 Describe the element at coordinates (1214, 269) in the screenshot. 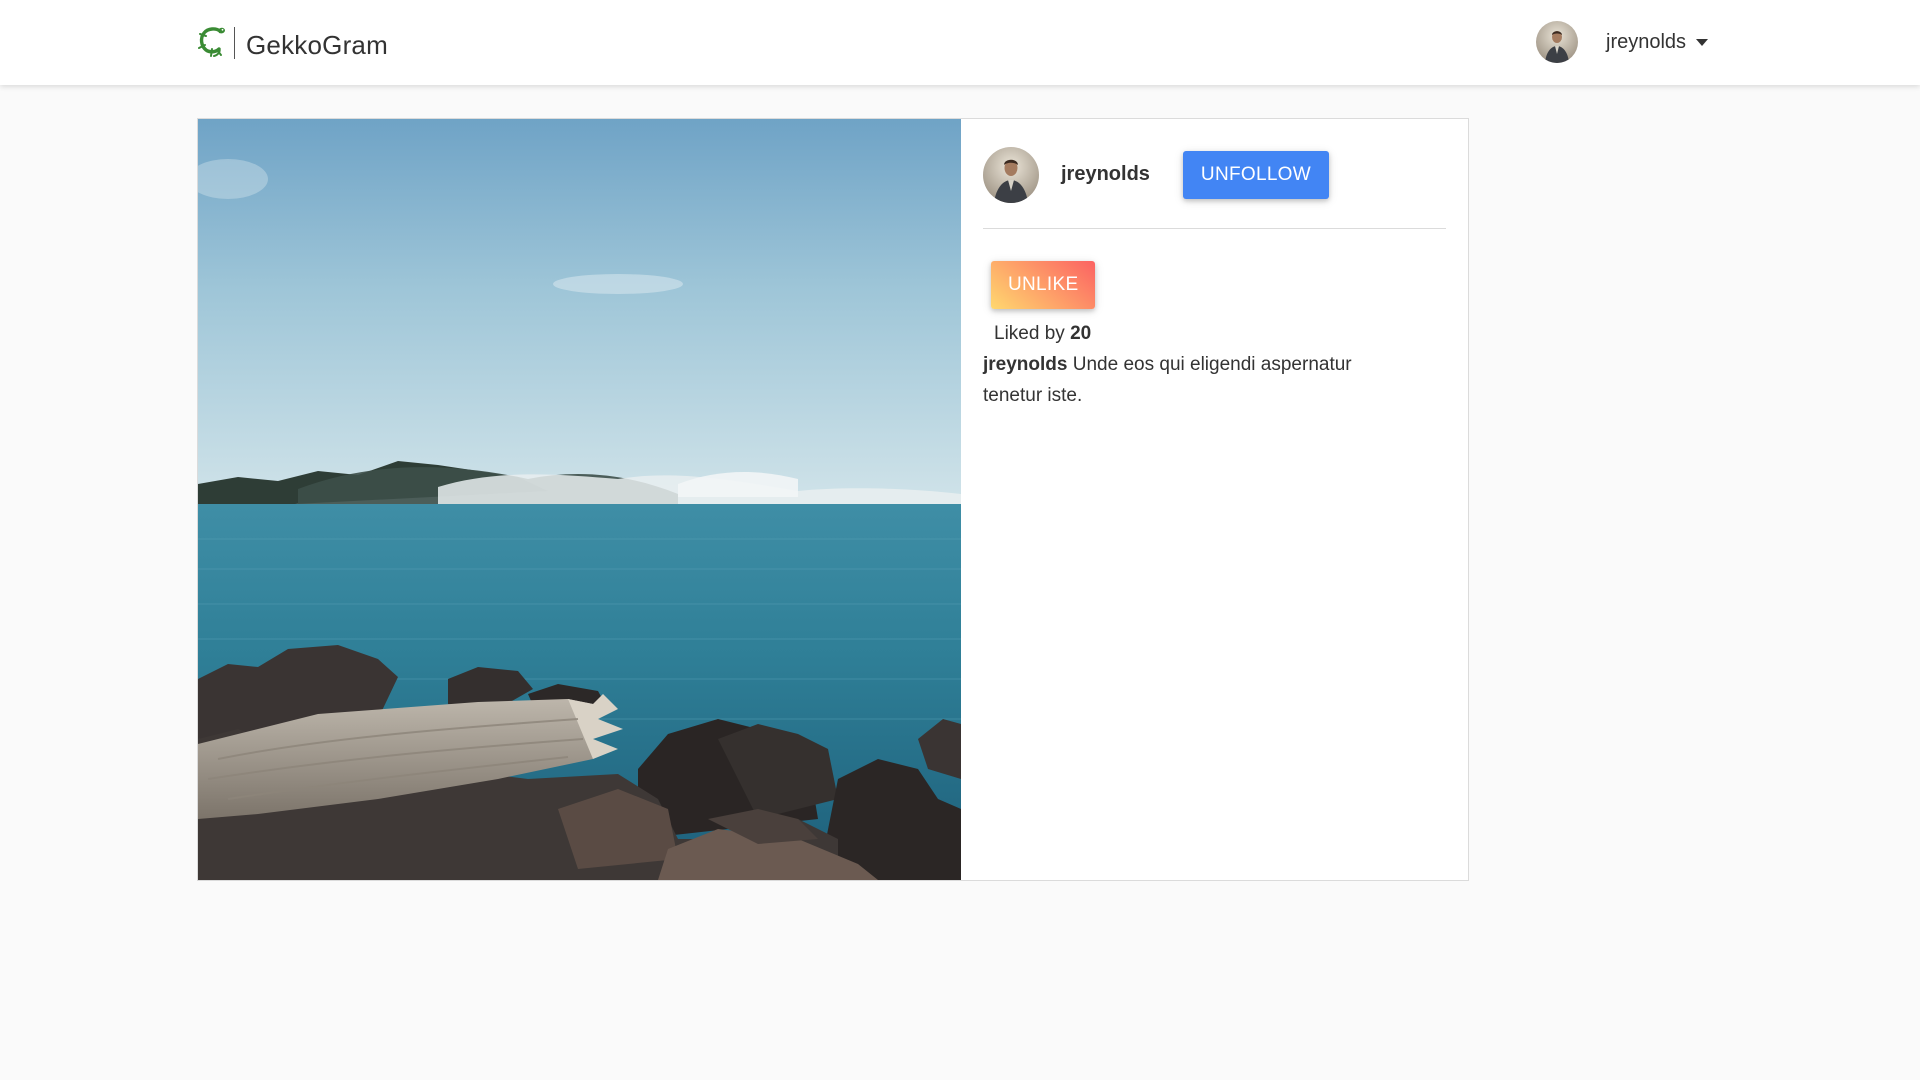

I see `post-actions: UNLIKE` at that location.